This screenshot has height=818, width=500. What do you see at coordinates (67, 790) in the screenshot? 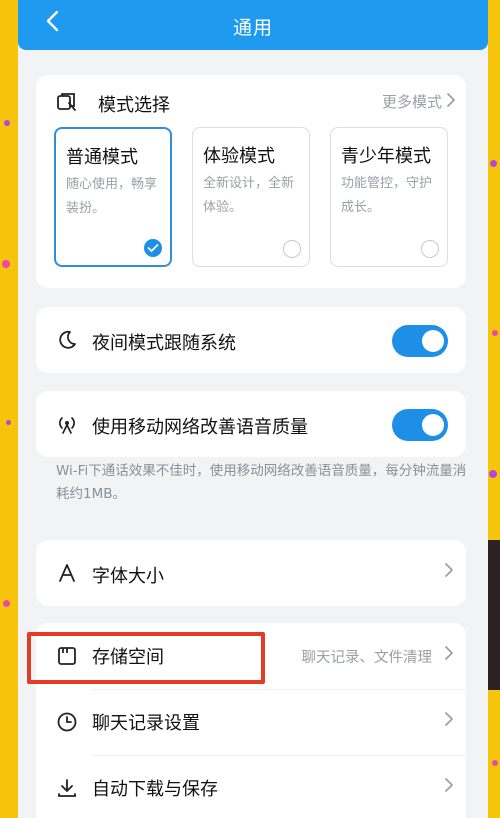
I see `download-icon` at bounding box center [67, 790].